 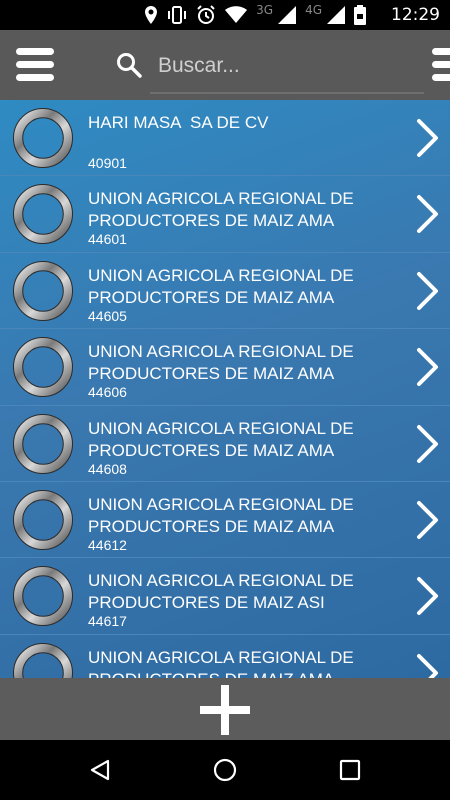 I want to click on item-code: 44608, so click(x=107, y=468).